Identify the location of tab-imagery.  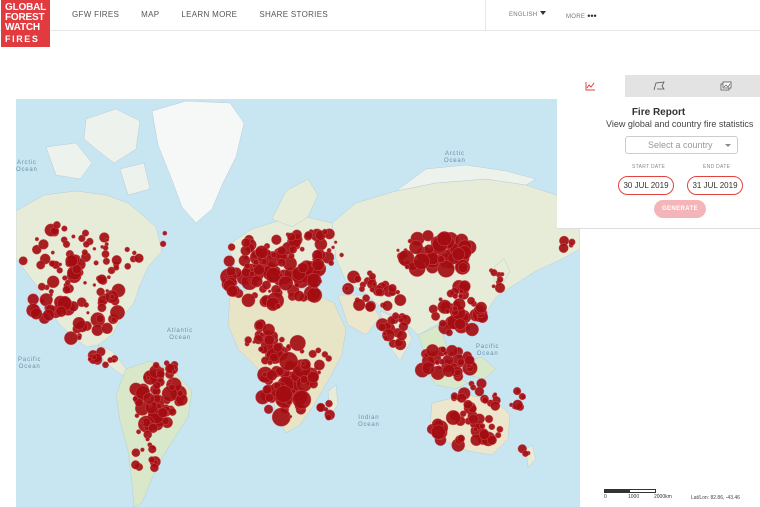
(726, 86).